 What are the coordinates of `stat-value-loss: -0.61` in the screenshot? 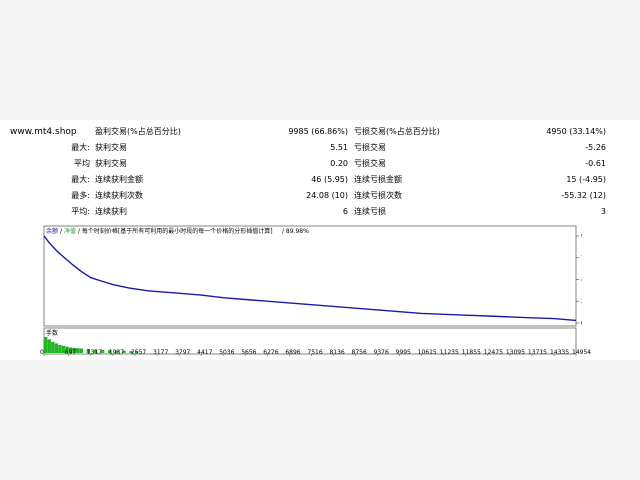 It's located at (595, 163).